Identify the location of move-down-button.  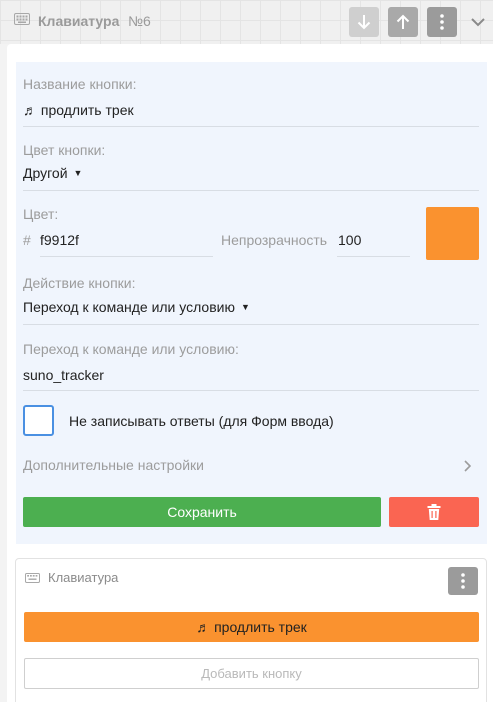
(364, 22).